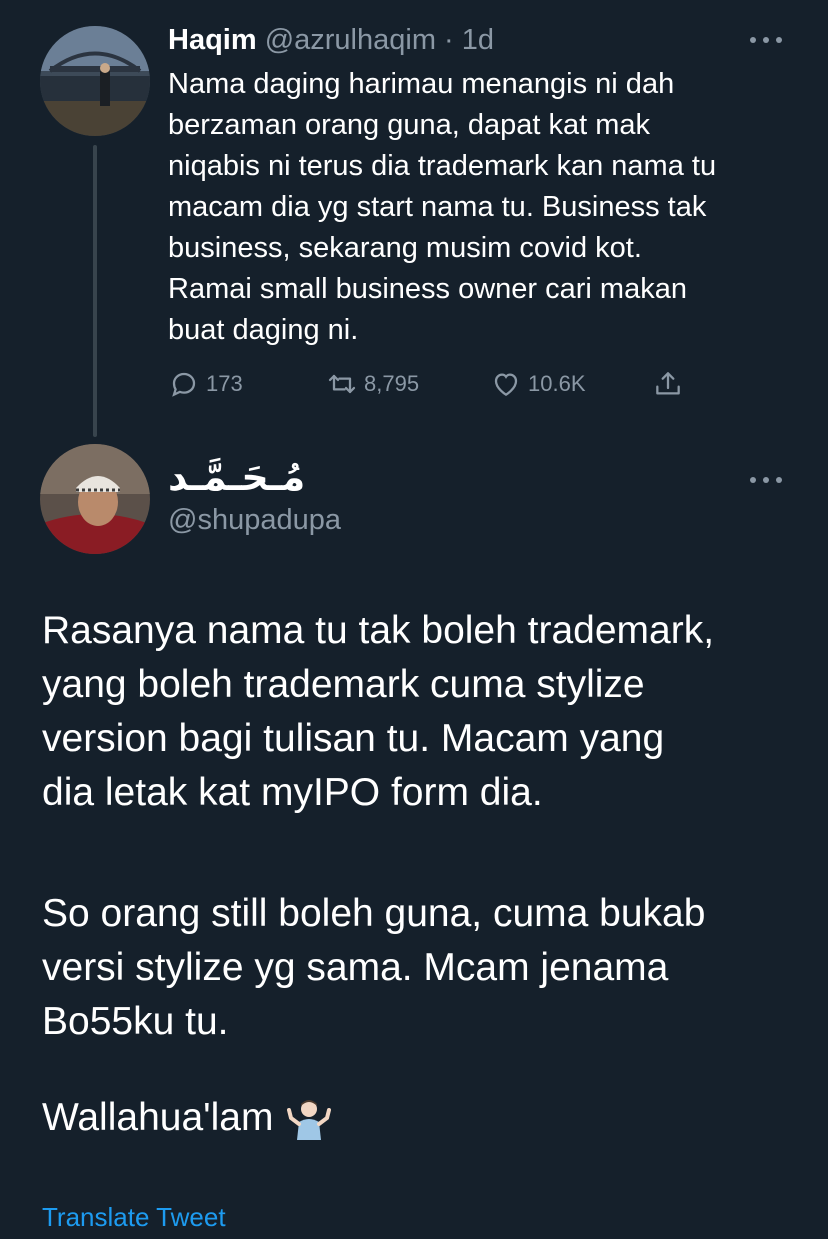 The height and width of the screenshot is (1239, 828). What do you see at coordinates (309, 1118) in the screenshot?
I see `person-shrugging-icon` at bounding box center [309, 1118].